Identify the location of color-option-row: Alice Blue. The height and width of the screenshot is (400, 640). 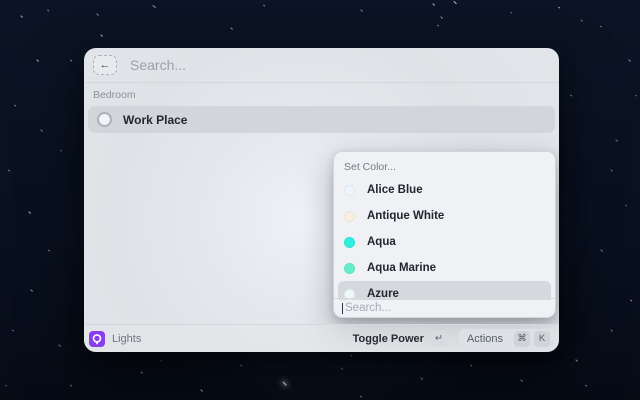
(444, 190).